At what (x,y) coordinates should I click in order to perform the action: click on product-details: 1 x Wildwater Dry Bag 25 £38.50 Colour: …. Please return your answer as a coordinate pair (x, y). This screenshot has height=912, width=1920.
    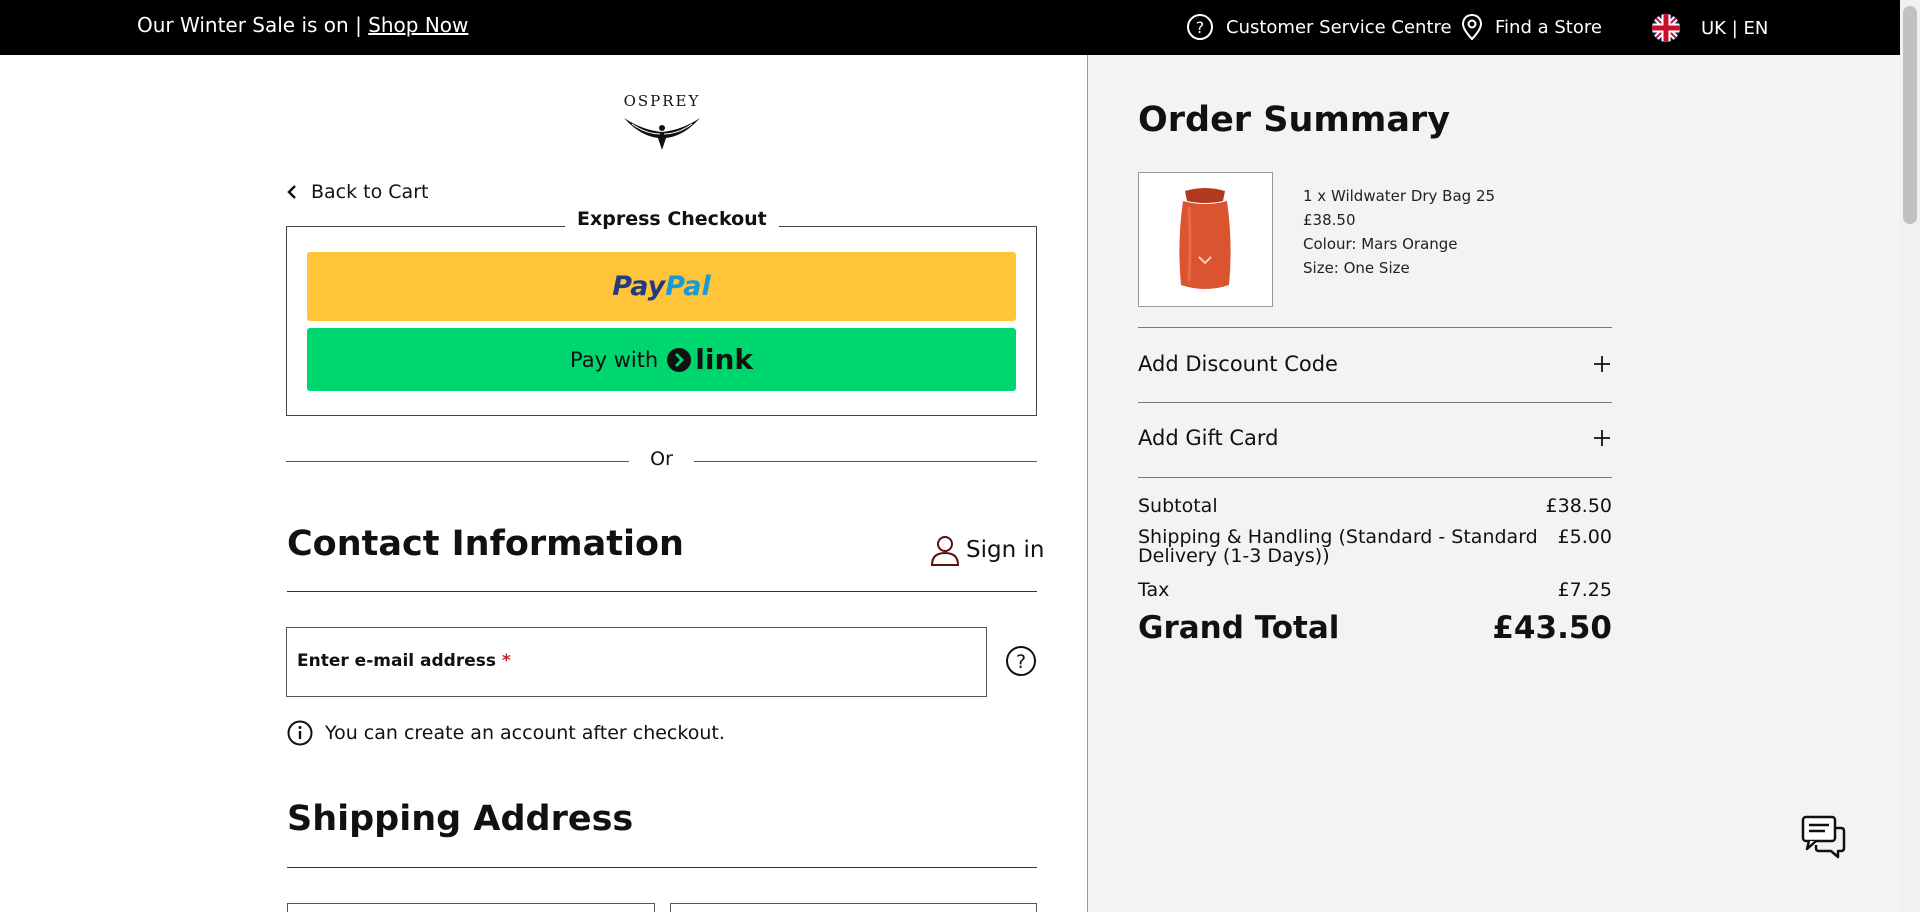
    Looking at the image, I should click on (1399, 232).